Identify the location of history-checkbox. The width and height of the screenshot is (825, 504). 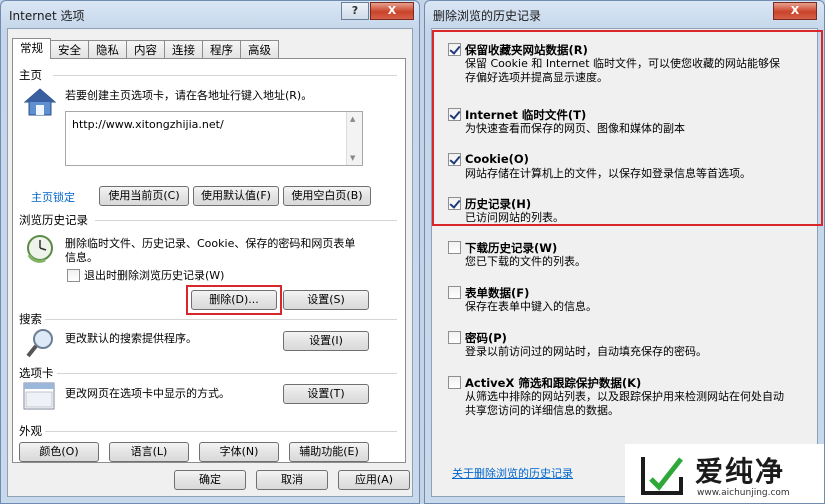
(454, 203).